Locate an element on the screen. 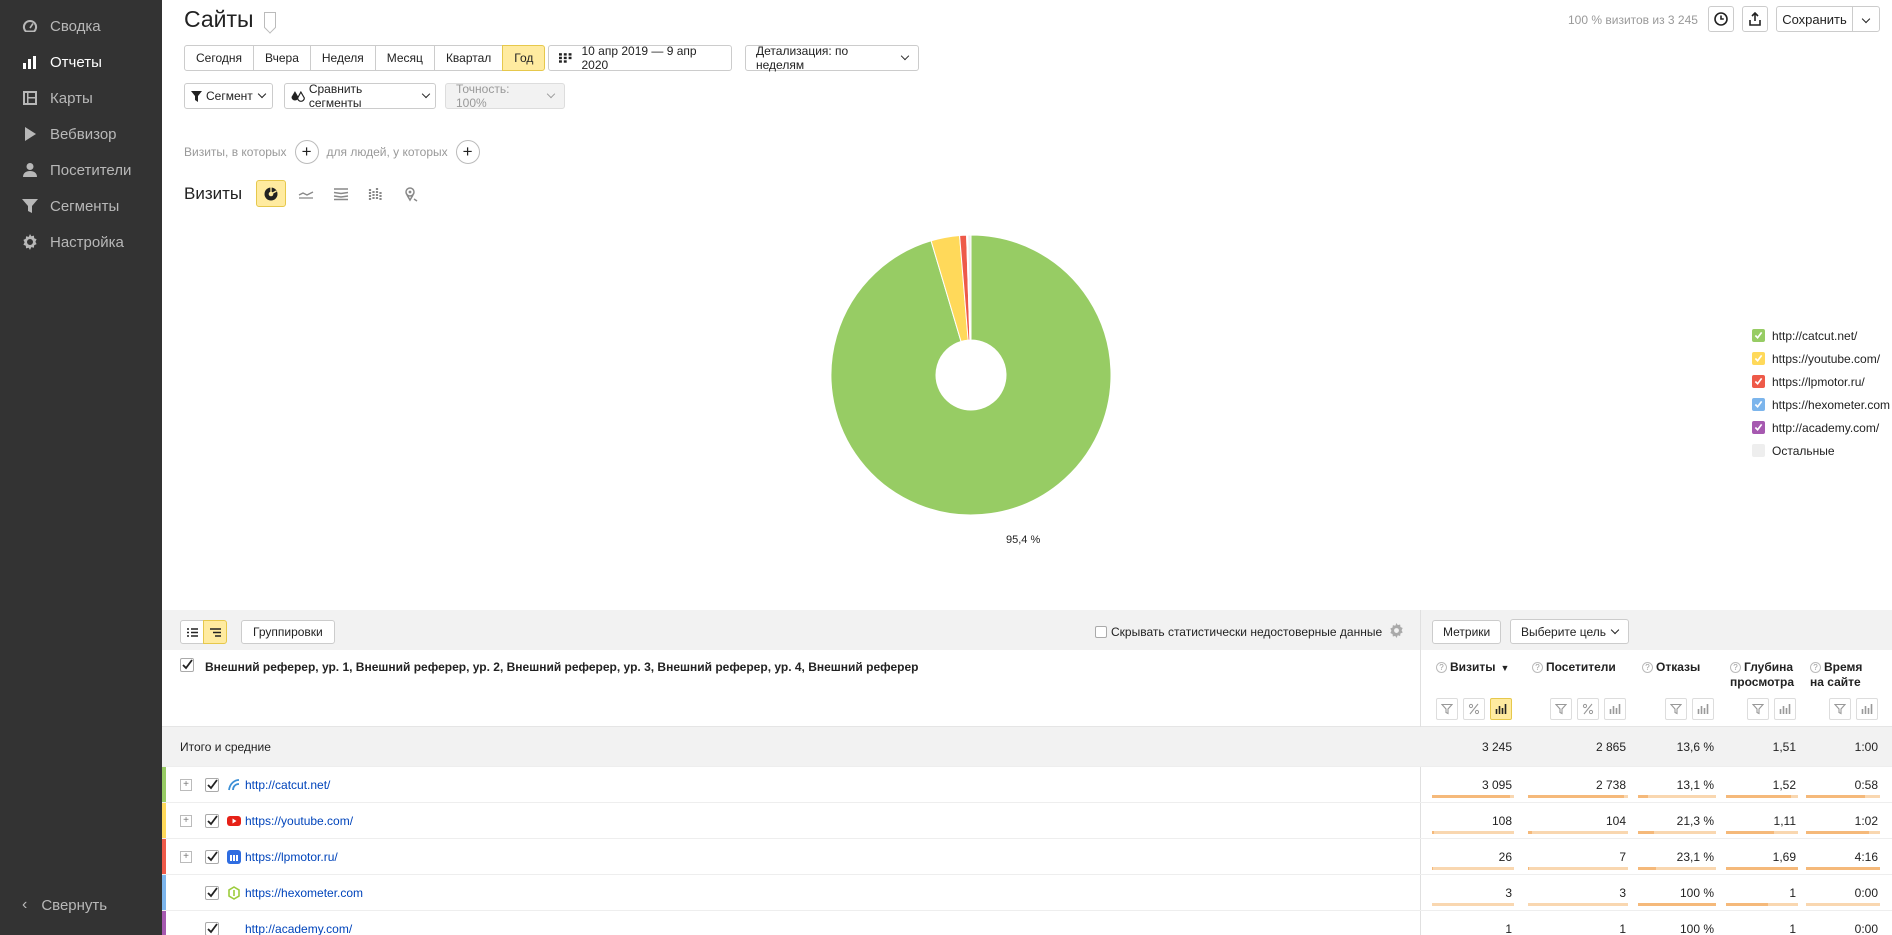  groupings-label: Группировки is located at coordinates (288, 632).